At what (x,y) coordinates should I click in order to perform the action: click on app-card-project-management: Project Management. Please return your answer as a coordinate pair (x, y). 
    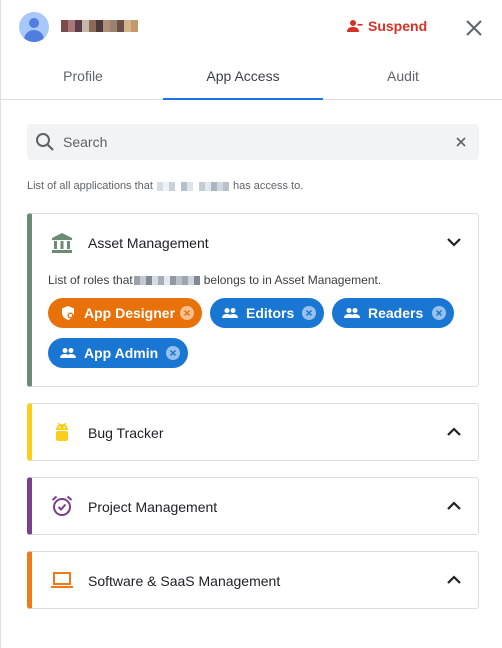
    Looking at the image, I should click on (253, 506).